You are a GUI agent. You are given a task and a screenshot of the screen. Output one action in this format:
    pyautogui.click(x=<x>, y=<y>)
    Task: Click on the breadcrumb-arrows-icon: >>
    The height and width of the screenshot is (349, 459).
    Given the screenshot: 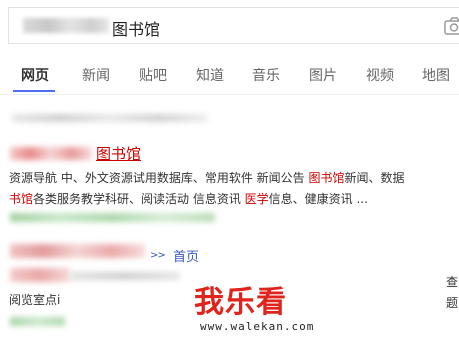 What is the action you would take?
    pyautogui.click(x=158, y=255)
    